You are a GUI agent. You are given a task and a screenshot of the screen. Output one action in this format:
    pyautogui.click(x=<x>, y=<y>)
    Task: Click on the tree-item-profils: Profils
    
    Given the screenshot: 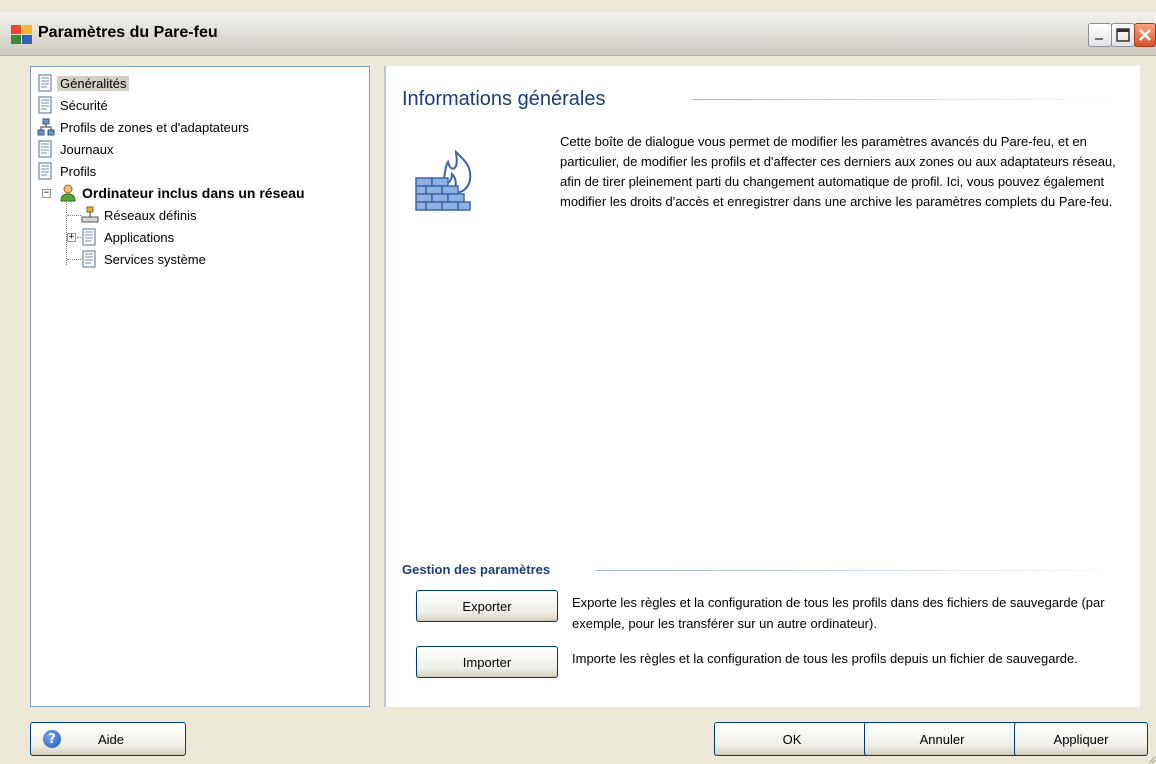 What is the action you would take?
    pyautogui.click(x=68, y=171)
    